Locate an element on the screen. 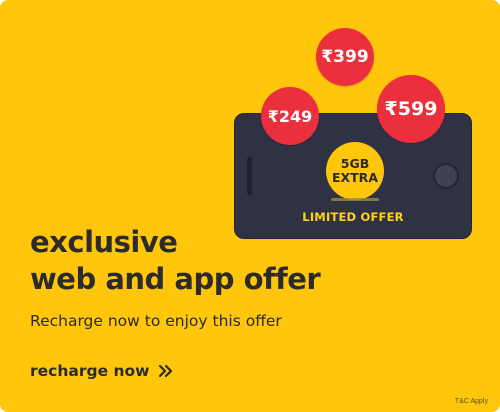  terms-and-conditions: T&C Apply is located at coordinates (471, 401).